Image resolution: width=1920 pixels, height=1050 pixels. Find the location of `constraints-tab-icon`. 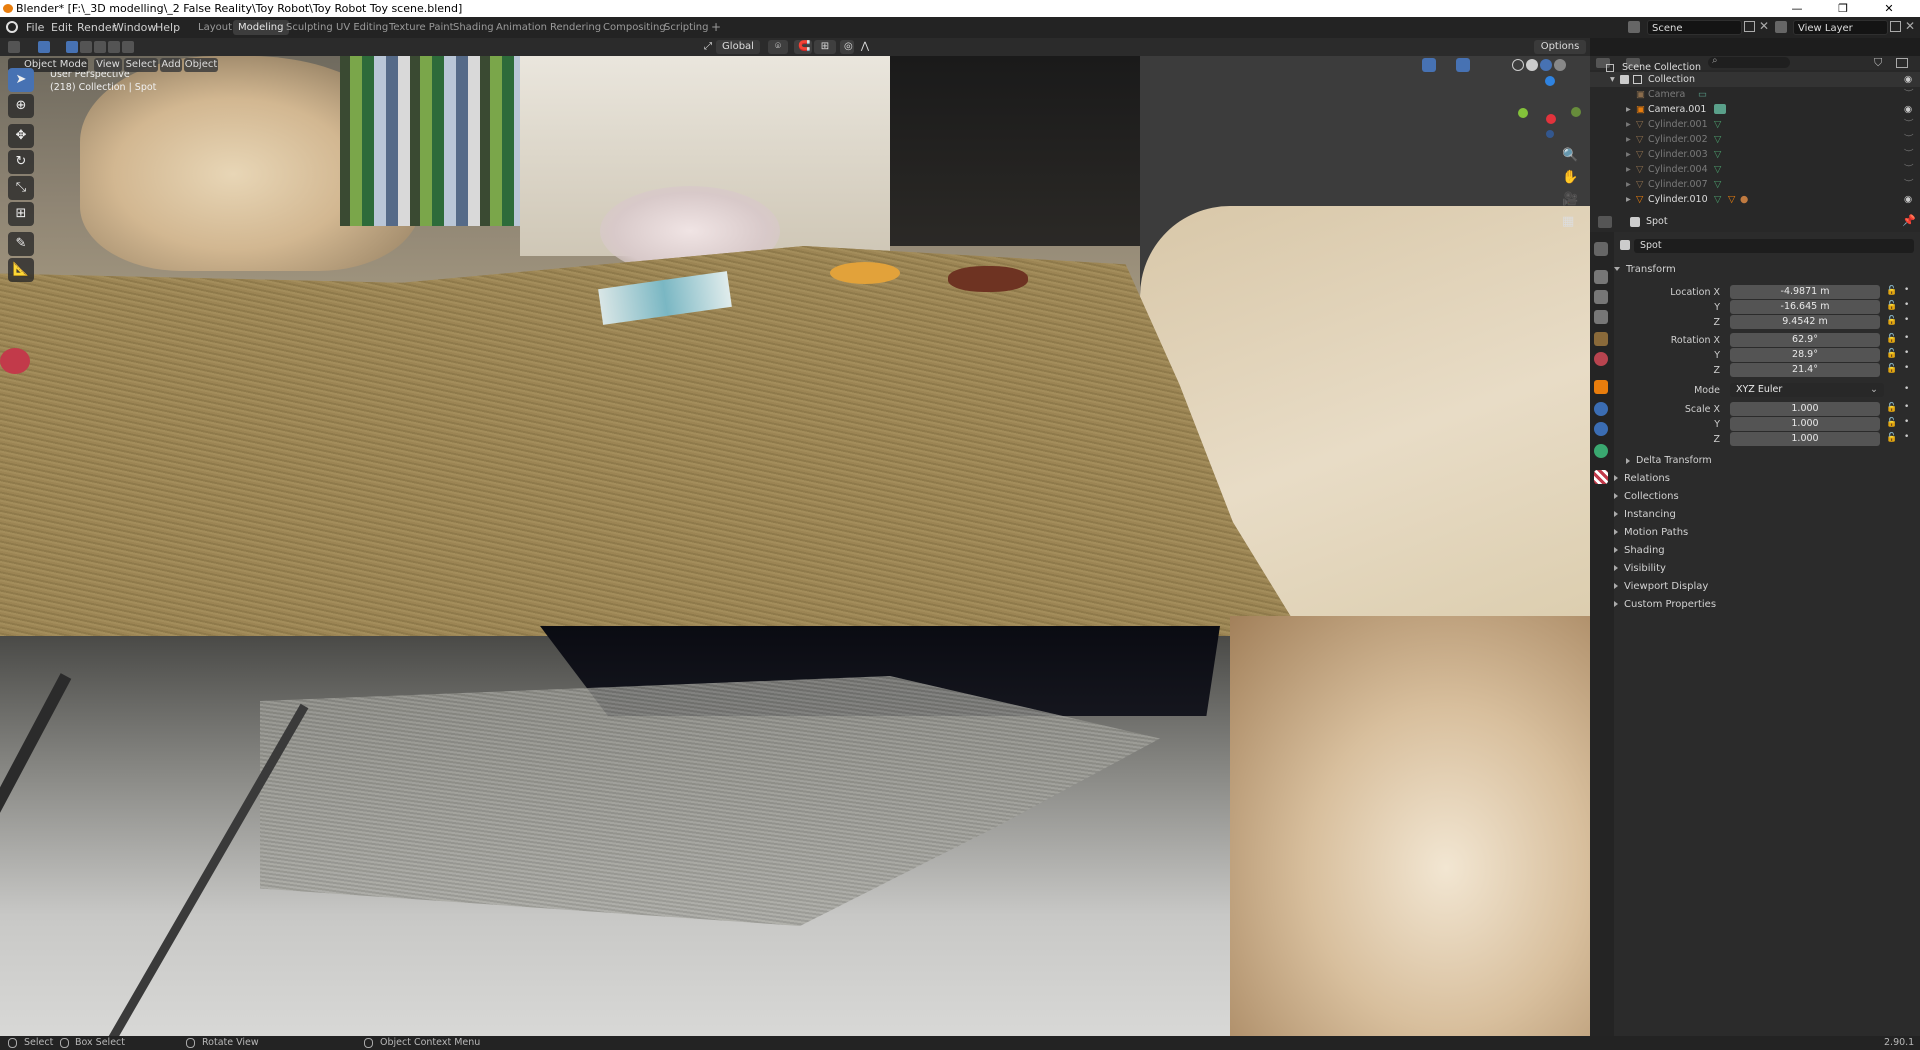

constraints-tab-icon is located at coordinates (1601, 429).